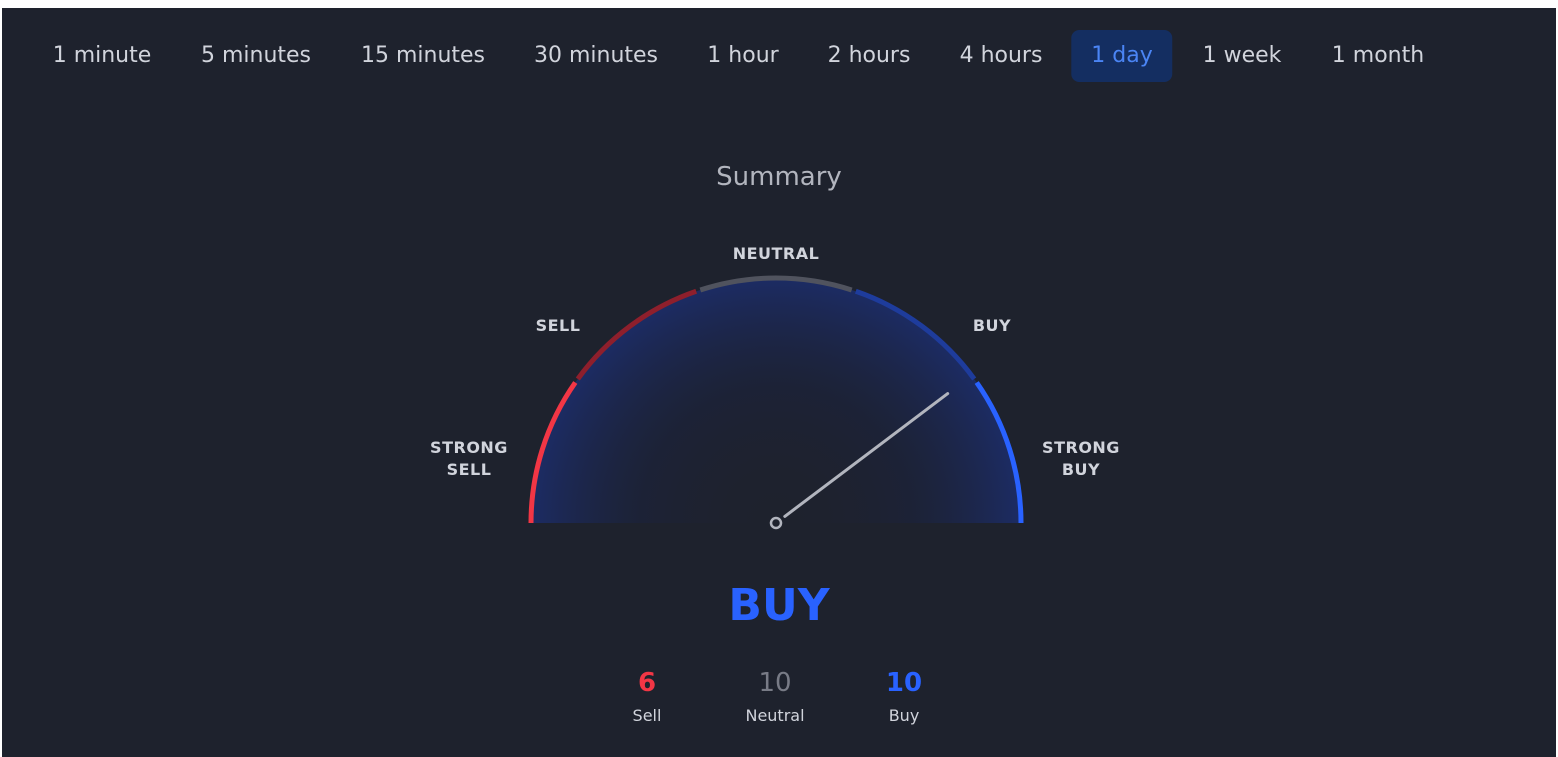  Describe the element at coordinates (776, 253) in the screenshot. I see `zone-label-neutral: NEUTRAL` at that location.